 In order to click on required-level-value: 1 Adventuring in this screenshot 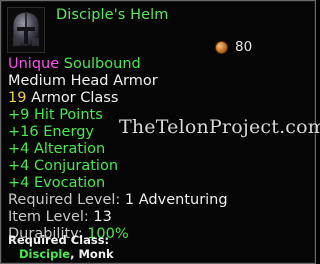, I will do `click(176, 200)`.